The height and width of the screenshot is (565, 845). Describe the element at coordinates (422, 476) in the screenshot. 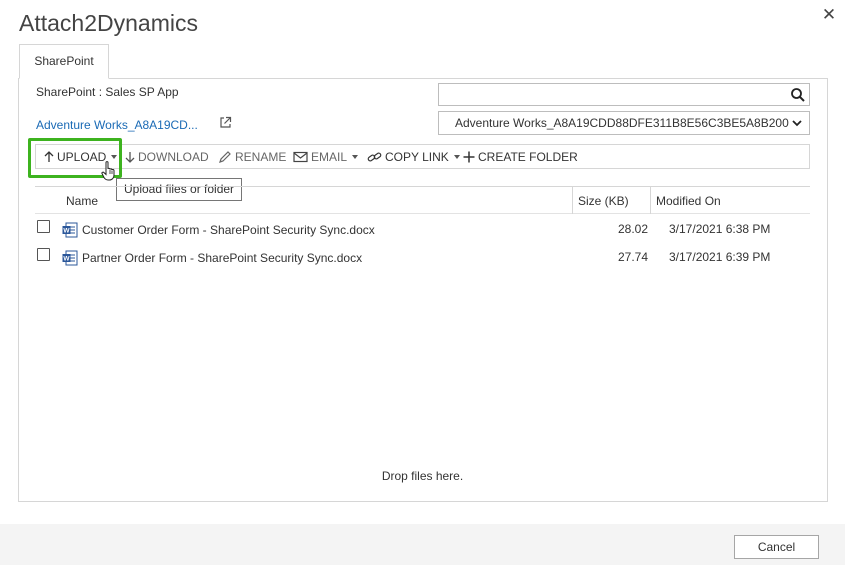

I see `drop-zone-text: Drop files here.` at that location.